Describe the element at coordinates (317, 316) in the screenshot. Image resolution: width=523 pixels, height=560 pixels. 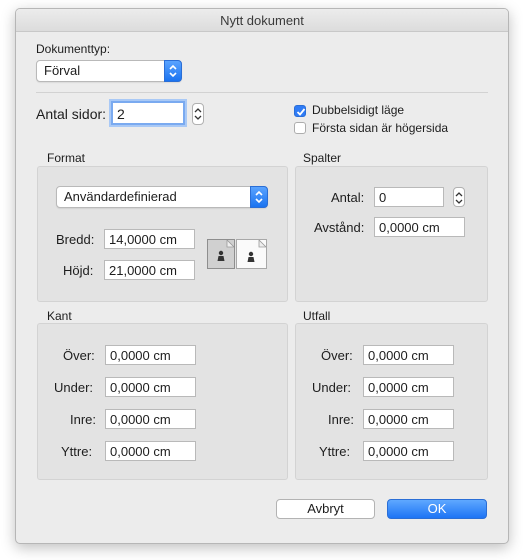
I see `bleed-heading: Utfall` at that location.